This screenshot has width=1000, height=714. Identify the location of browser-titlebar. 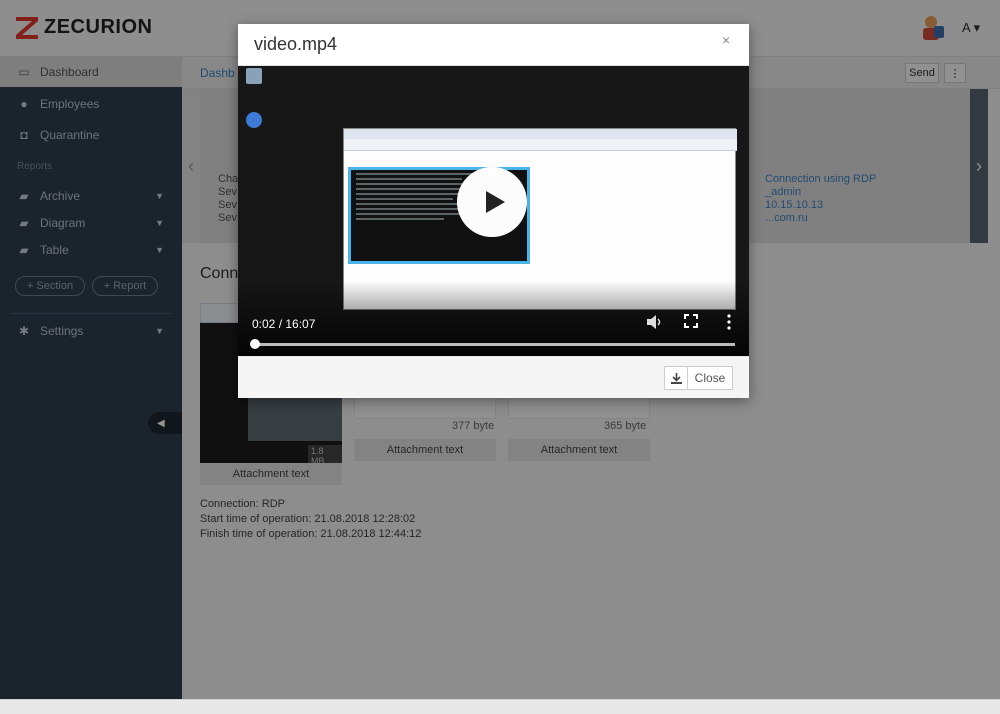
(540, 134).